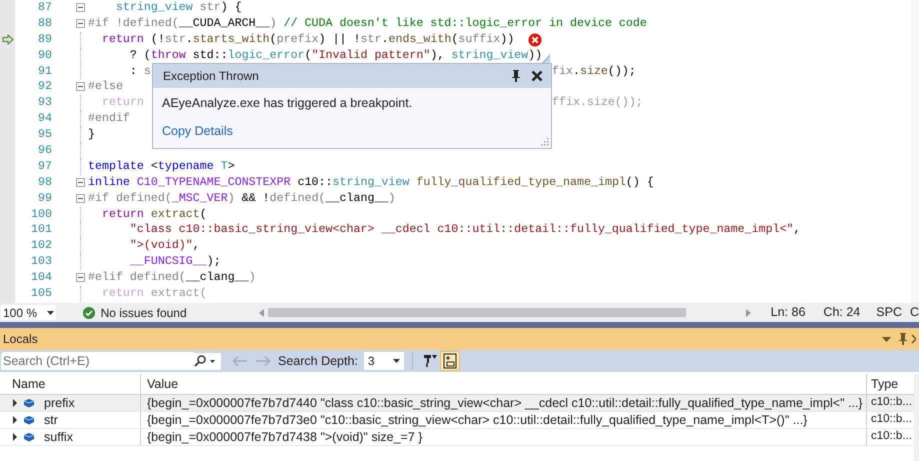 This screenshot has height=461, width=919. What do you see at coordinates (505, 403) in the screenshot?
I see `table-cell-text: {begin_=0x000007fe7b7d7440 "class c10::basic_string_view<char> __cdecl c10::util::detail::fully_qualified_type_name_impl<" ...}` at bounding box center [505, 403].